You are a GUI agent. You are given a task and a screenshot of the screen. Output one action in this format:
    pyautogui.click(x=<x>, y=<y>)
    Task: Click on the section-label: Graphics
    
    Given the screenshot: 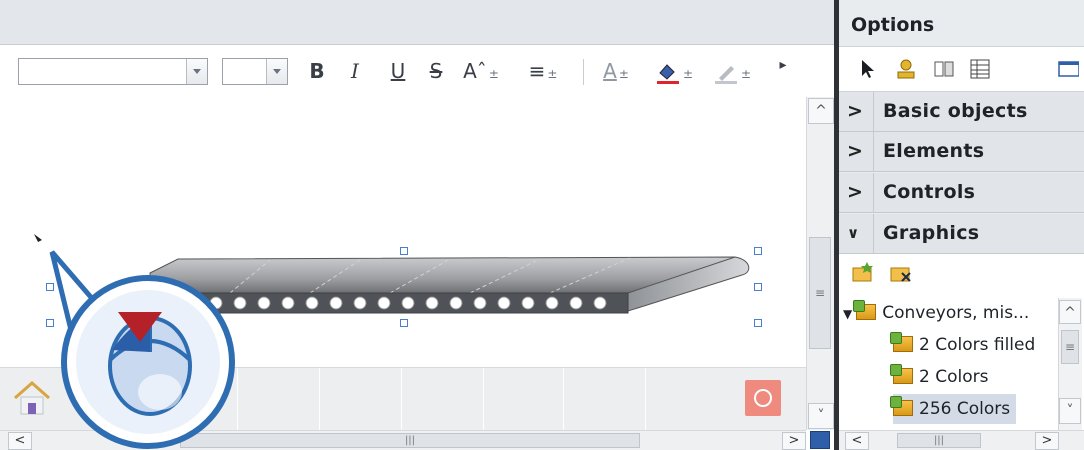 What is the action you would take?
    pyautogui.click(x=931, y=233)
    